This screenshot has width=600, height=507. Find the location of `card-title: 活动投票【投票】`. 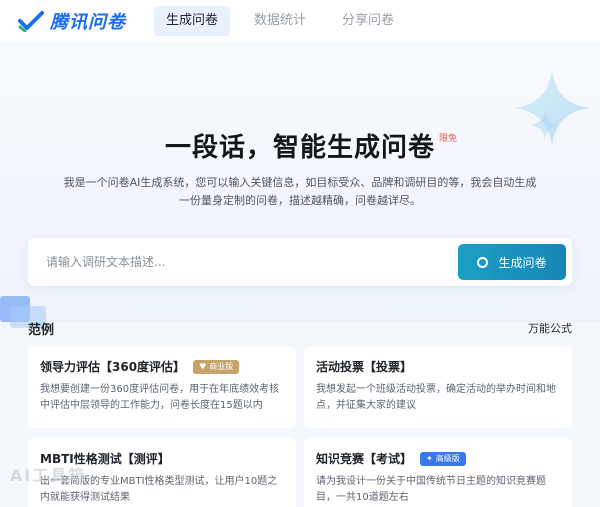

card-title: 活动投票【投票】 is located at coordinates (364, 367).